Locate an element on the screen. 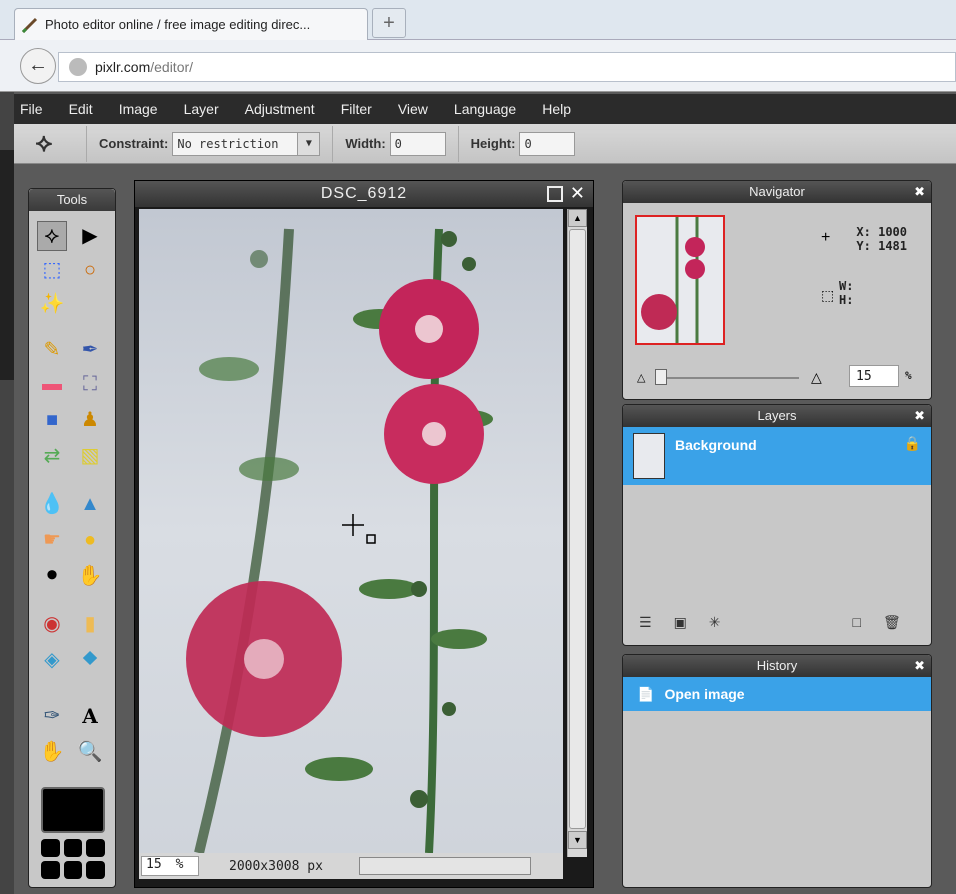 Image resolution: width=956 pixels, height=894 pixels. layer-styles-icon: ✳ is located at coordinates (715, 622).